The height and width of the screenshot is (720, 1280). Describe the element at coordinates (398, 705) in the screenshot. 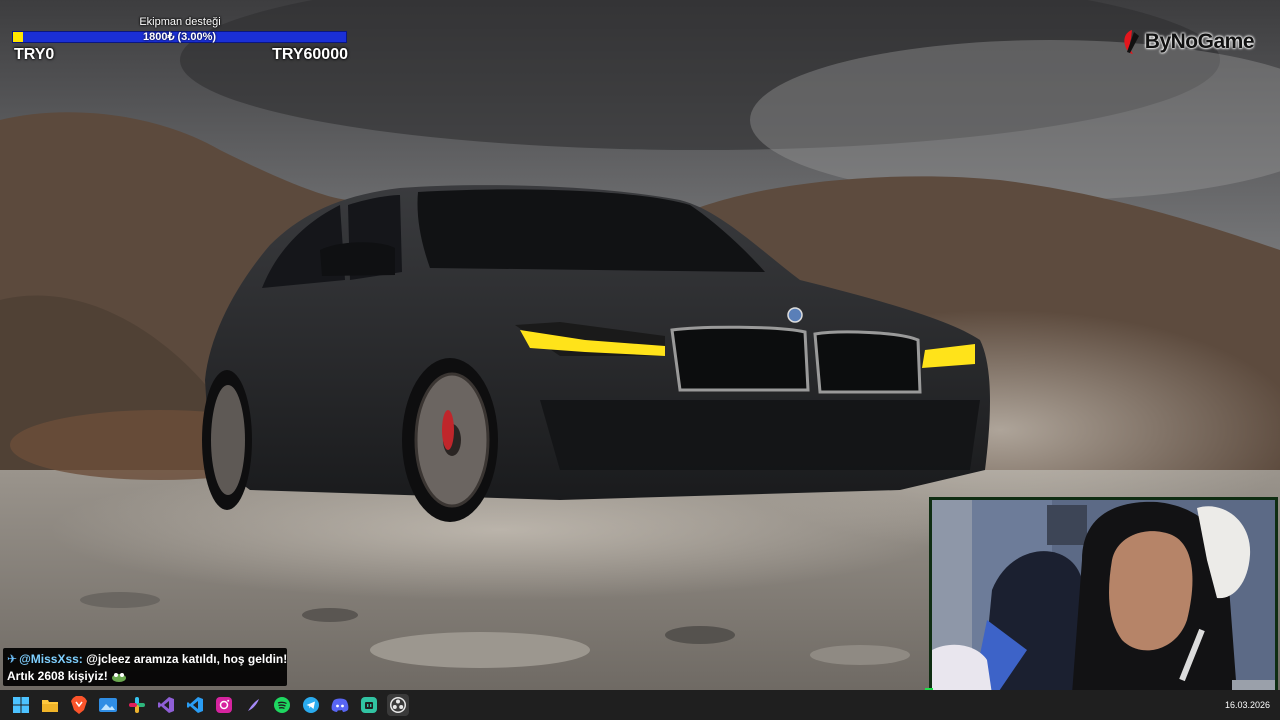

I see `obs-icon` at that location.